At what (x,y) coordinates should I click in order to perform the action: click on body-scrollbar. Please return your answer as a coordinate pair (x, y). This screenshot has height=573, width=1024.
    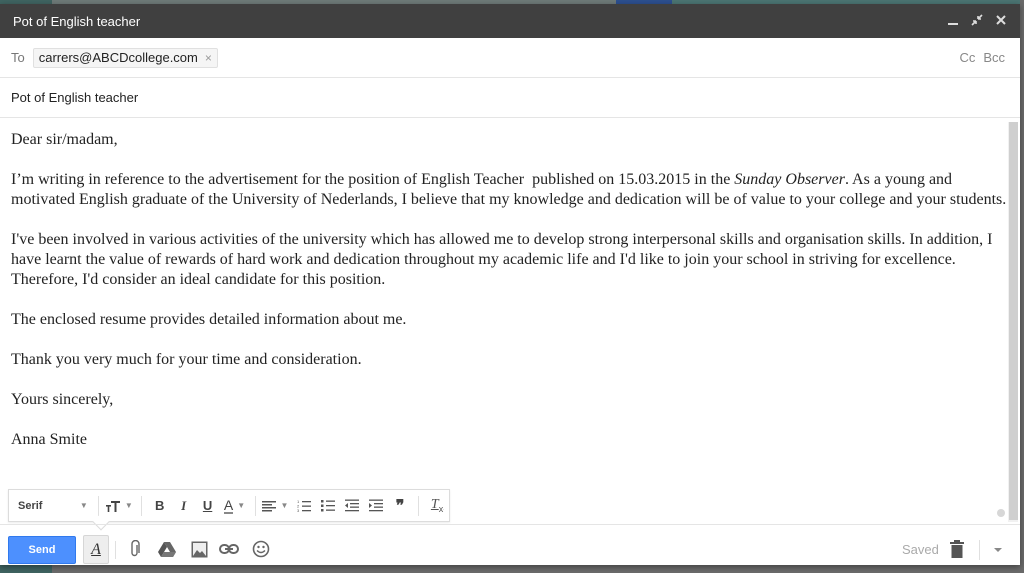
    Looking at the image, I should click on (1013, 322).